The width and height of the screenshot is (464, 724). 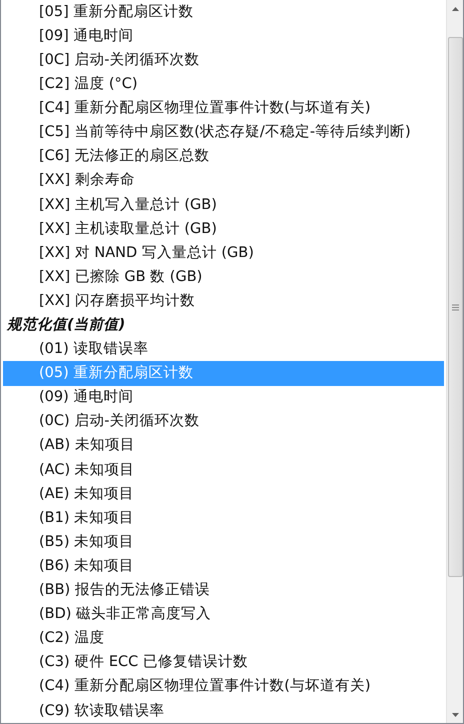 I want to click on list-option: (C3) 硬件 ECC 已修复错误计数, so click(x=223, y=662).